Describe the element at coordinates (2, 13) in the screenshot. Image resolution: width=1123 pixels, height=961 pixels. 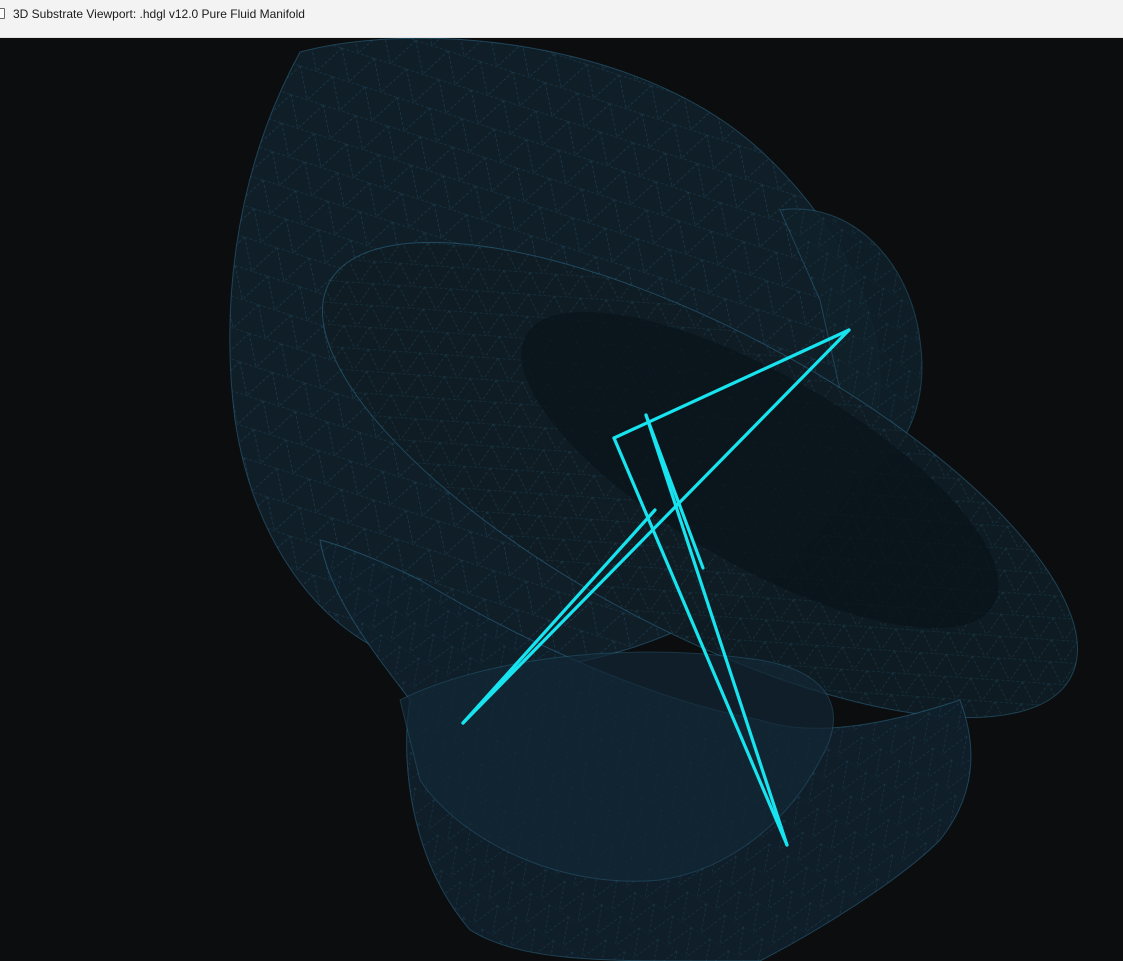
I see `document-icon` at that location.